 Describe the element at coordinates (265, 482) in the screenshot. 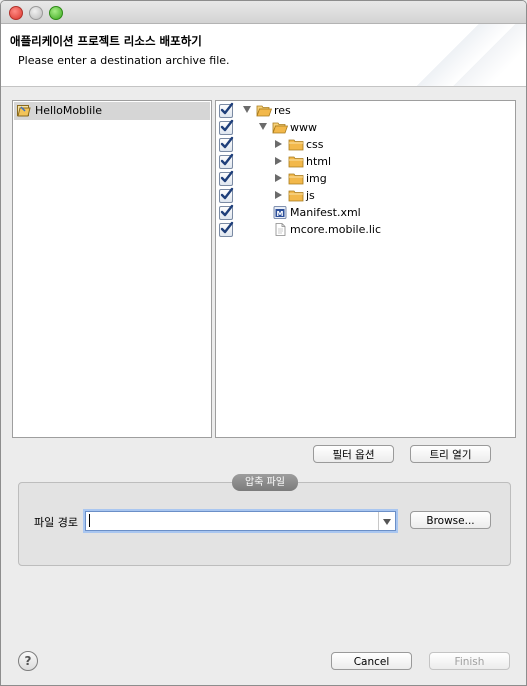

I see `archive-group-title: 압축 파일` at that location.